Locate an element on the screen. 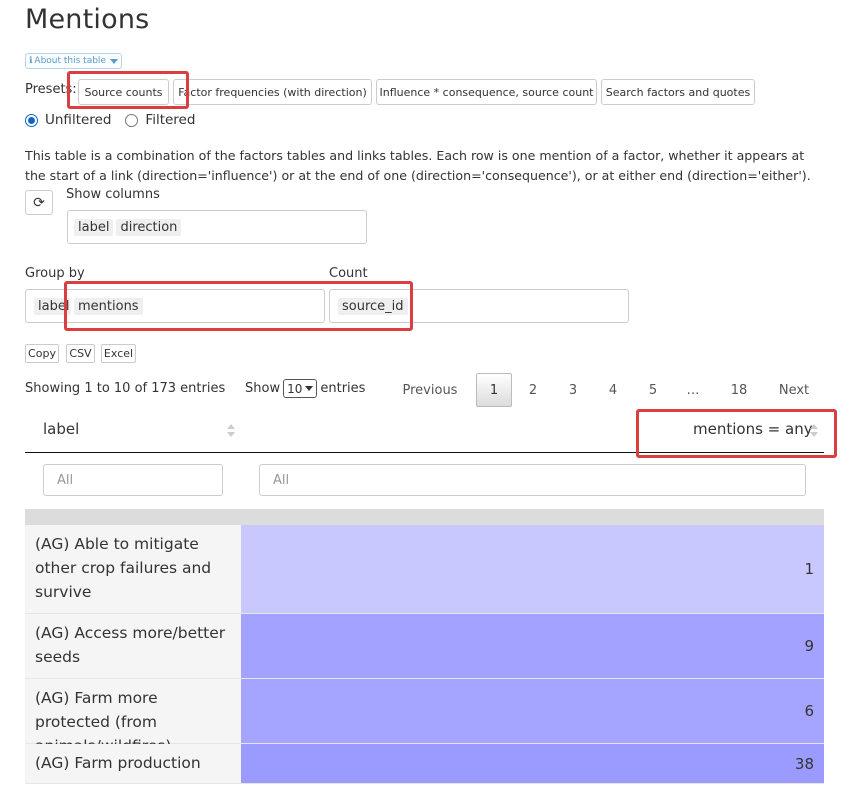 The image size is (841, 786). show-columns-select: label direction is located at coordinates (217, 227).